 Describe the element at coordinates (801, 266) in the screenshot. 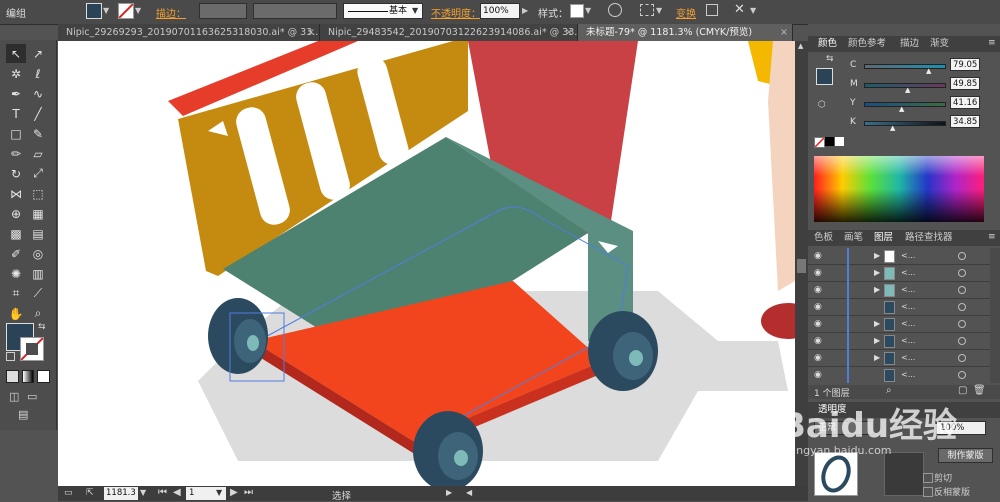

I see `scroll-thumb` at that location.